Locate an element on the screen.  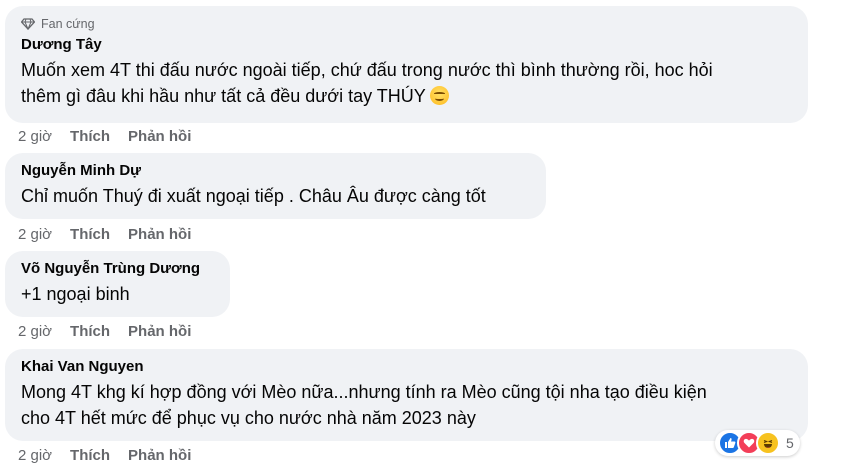
comment-author: Dương Tây is located at coordinates (408, 45).